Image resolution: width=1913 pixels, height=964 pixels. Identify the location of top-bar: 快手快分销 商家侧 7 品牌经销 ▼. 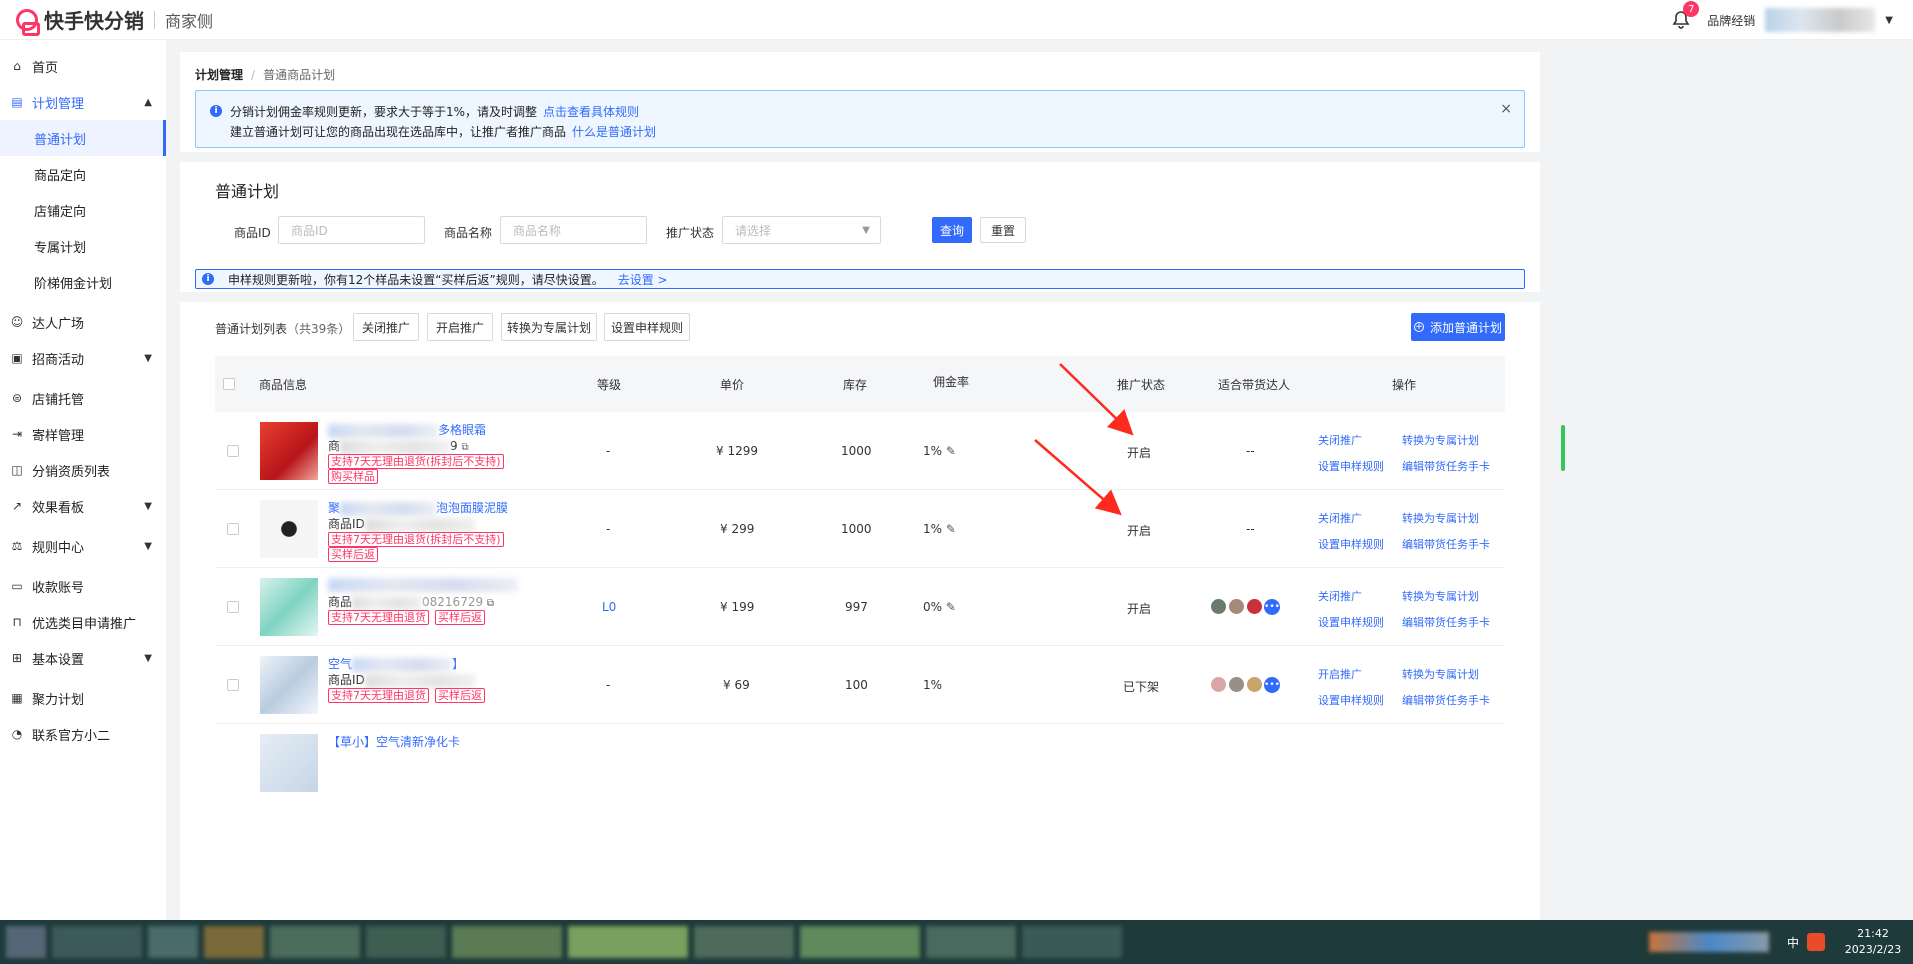
(956, 20).